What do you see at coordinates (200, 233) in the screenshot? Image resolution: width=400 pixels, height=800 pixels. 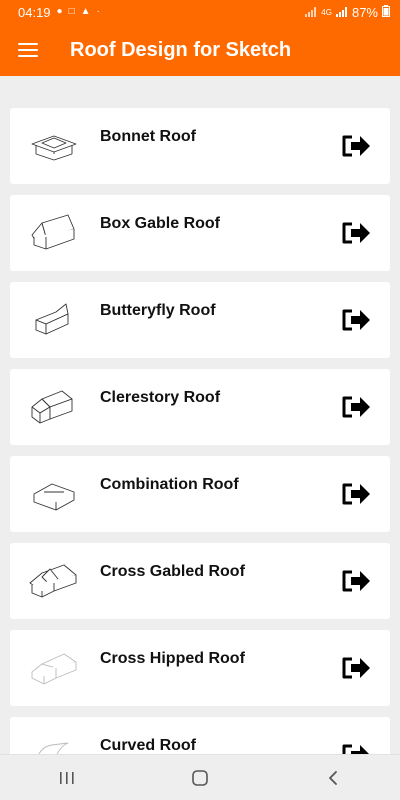 I see `list-item-box-gable-roof: Box Gable Roof` at bounding box center [200, 233].